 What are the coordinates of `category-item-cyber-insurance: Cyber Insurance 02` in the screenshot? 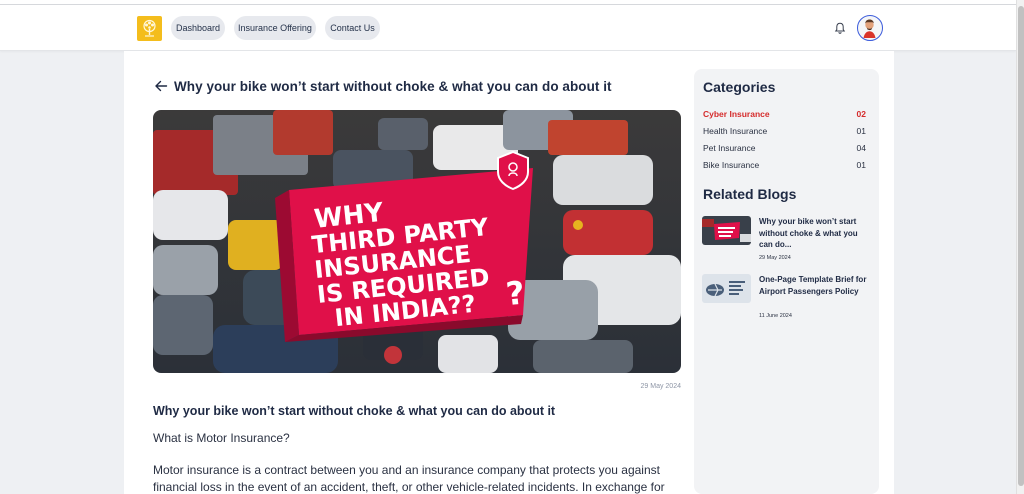 It's located at (784, 115).